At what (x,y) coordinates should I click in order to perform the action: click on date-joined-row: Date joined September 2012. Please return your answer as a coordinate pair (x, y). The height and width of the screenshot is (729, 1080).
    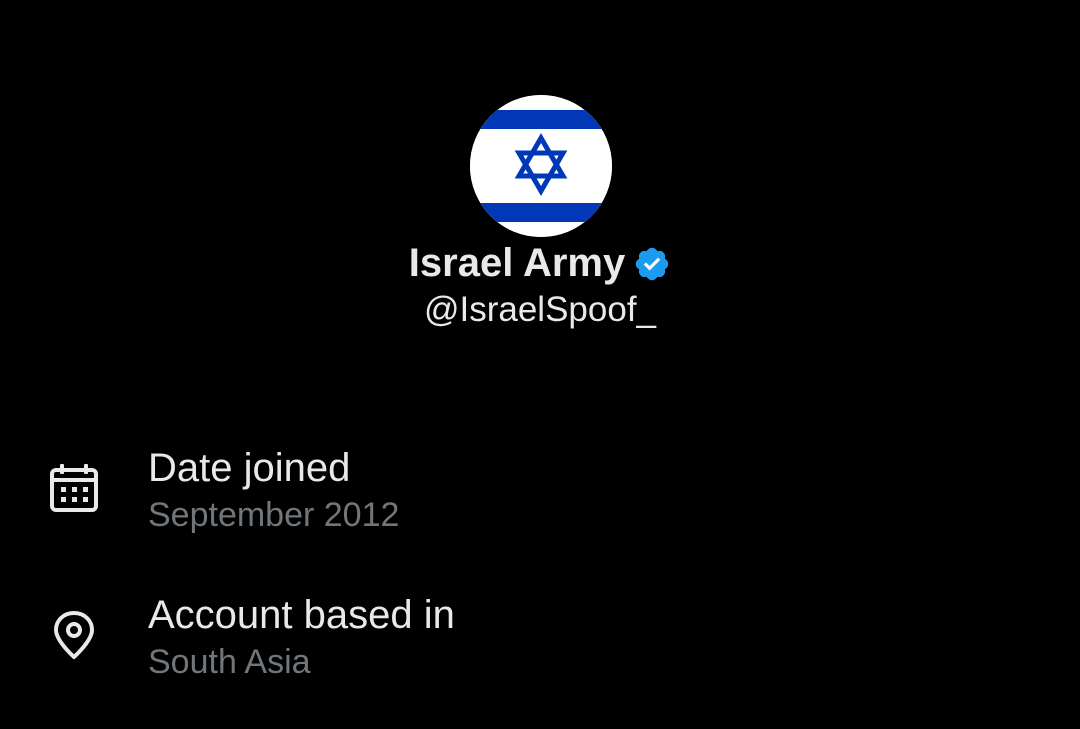
    Looking at the image, I should click on (540, 489).